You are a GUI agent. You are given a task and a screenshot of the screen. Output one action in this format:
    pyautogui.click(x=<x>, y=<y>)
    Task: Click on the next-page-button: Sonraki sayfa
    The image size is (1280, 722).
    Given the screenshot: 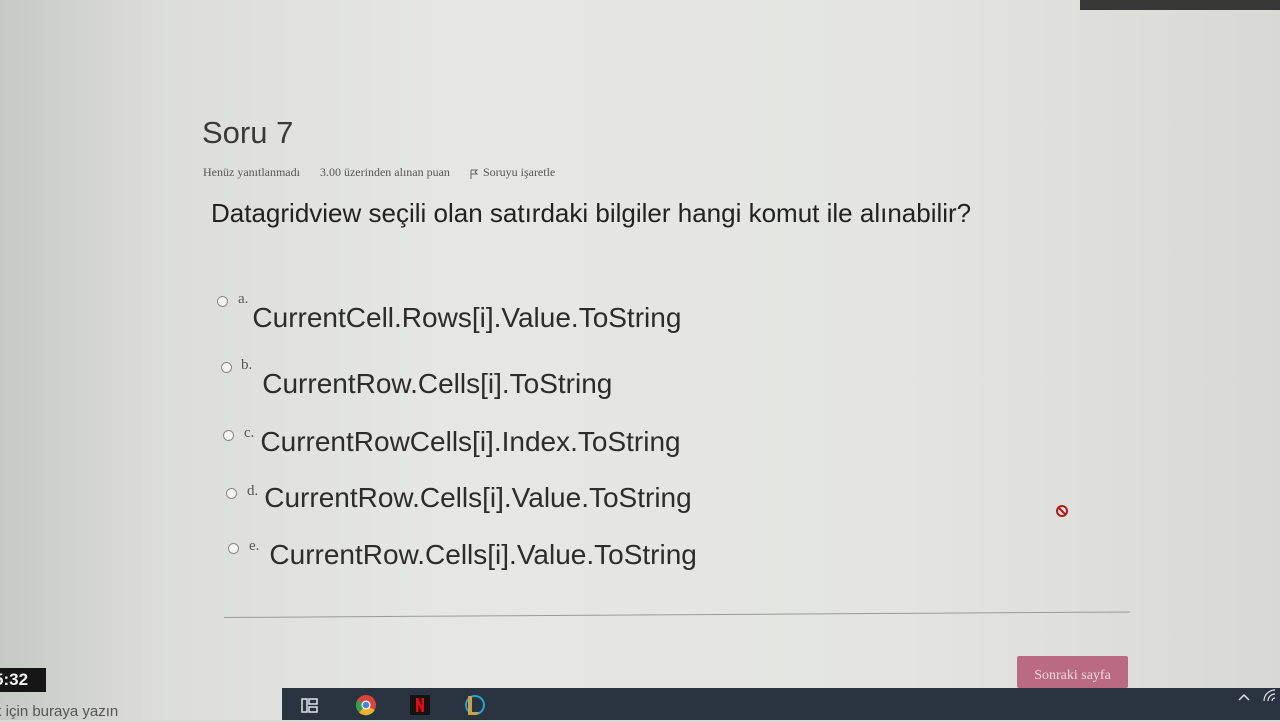 What is the action you would take?
    pyautogui.click(x=1072, y=672)
    